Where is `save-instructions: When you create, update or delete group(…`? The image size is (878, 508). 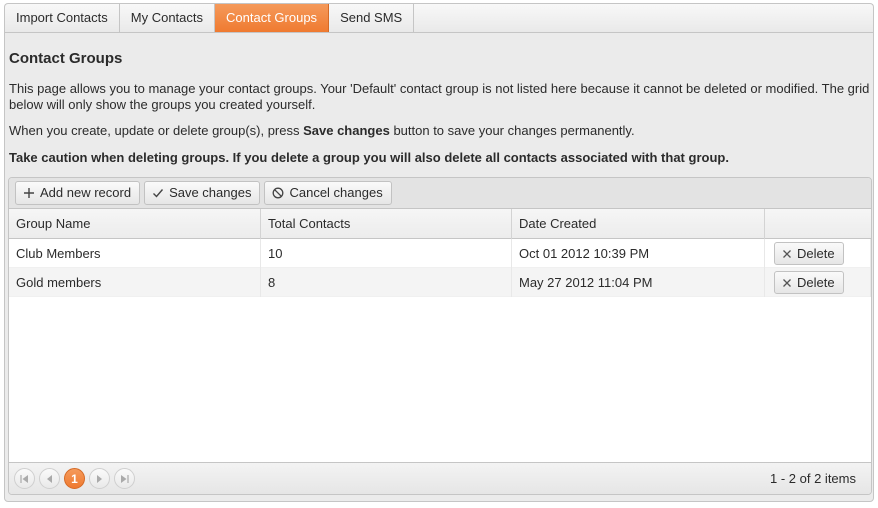 save-instructions: When you create, update or delete group(… is located at coordinates (440, 131).